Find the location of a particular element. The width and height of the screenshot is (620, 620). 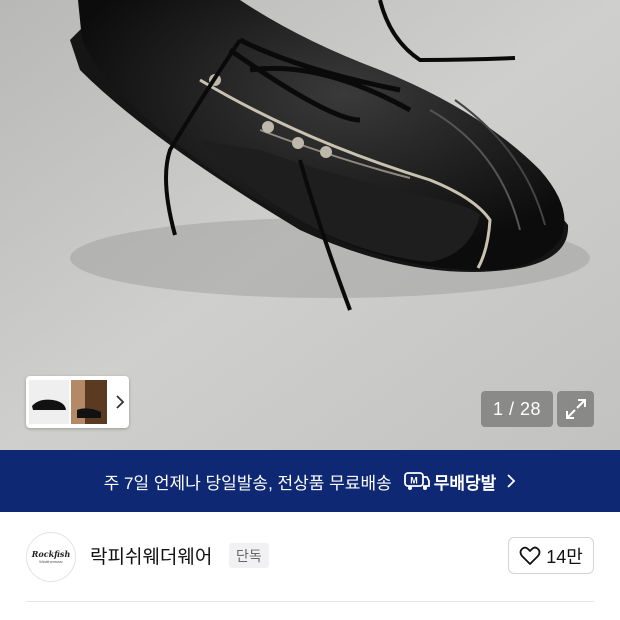

logo-subtext: Weatherwear is located at coordinates (51, 561).